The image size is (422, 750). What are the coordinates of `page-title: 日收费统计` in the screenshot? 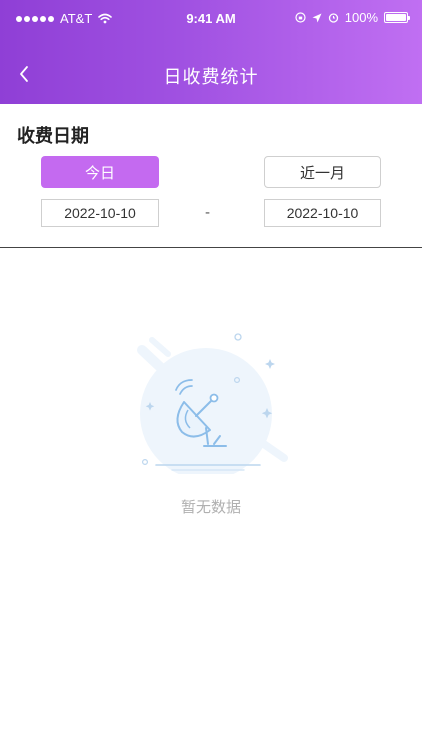 It's located at (211, 77).